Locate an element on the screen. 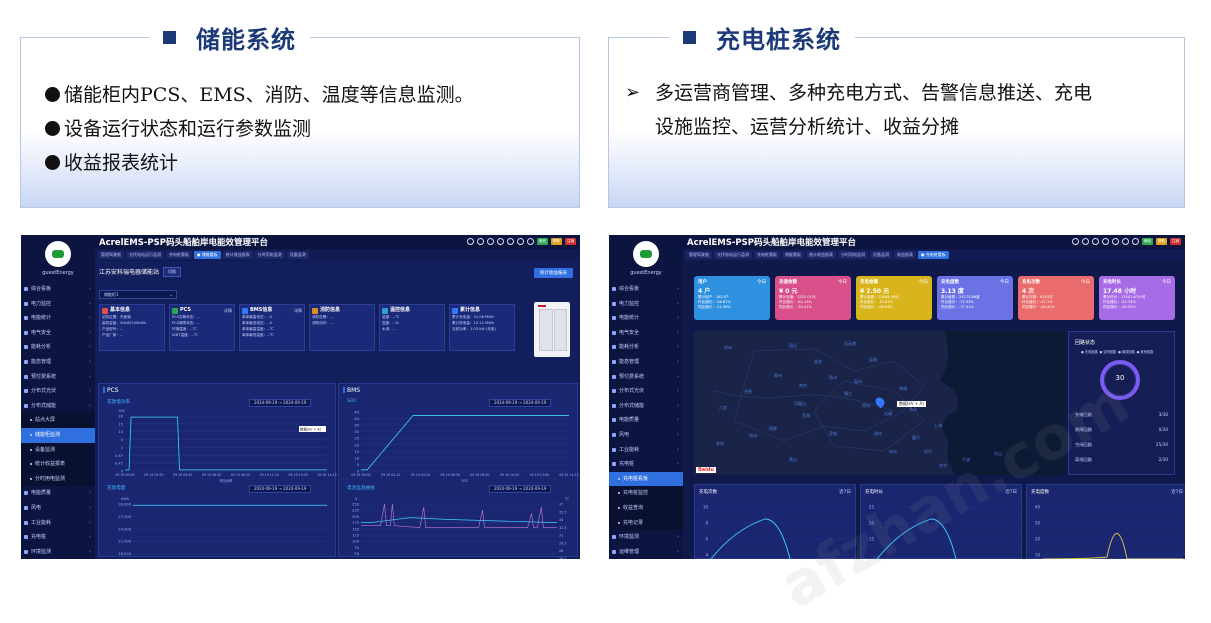  cabinet-select: 储能柜1 ⌄ is located at coordinates (138, 294).